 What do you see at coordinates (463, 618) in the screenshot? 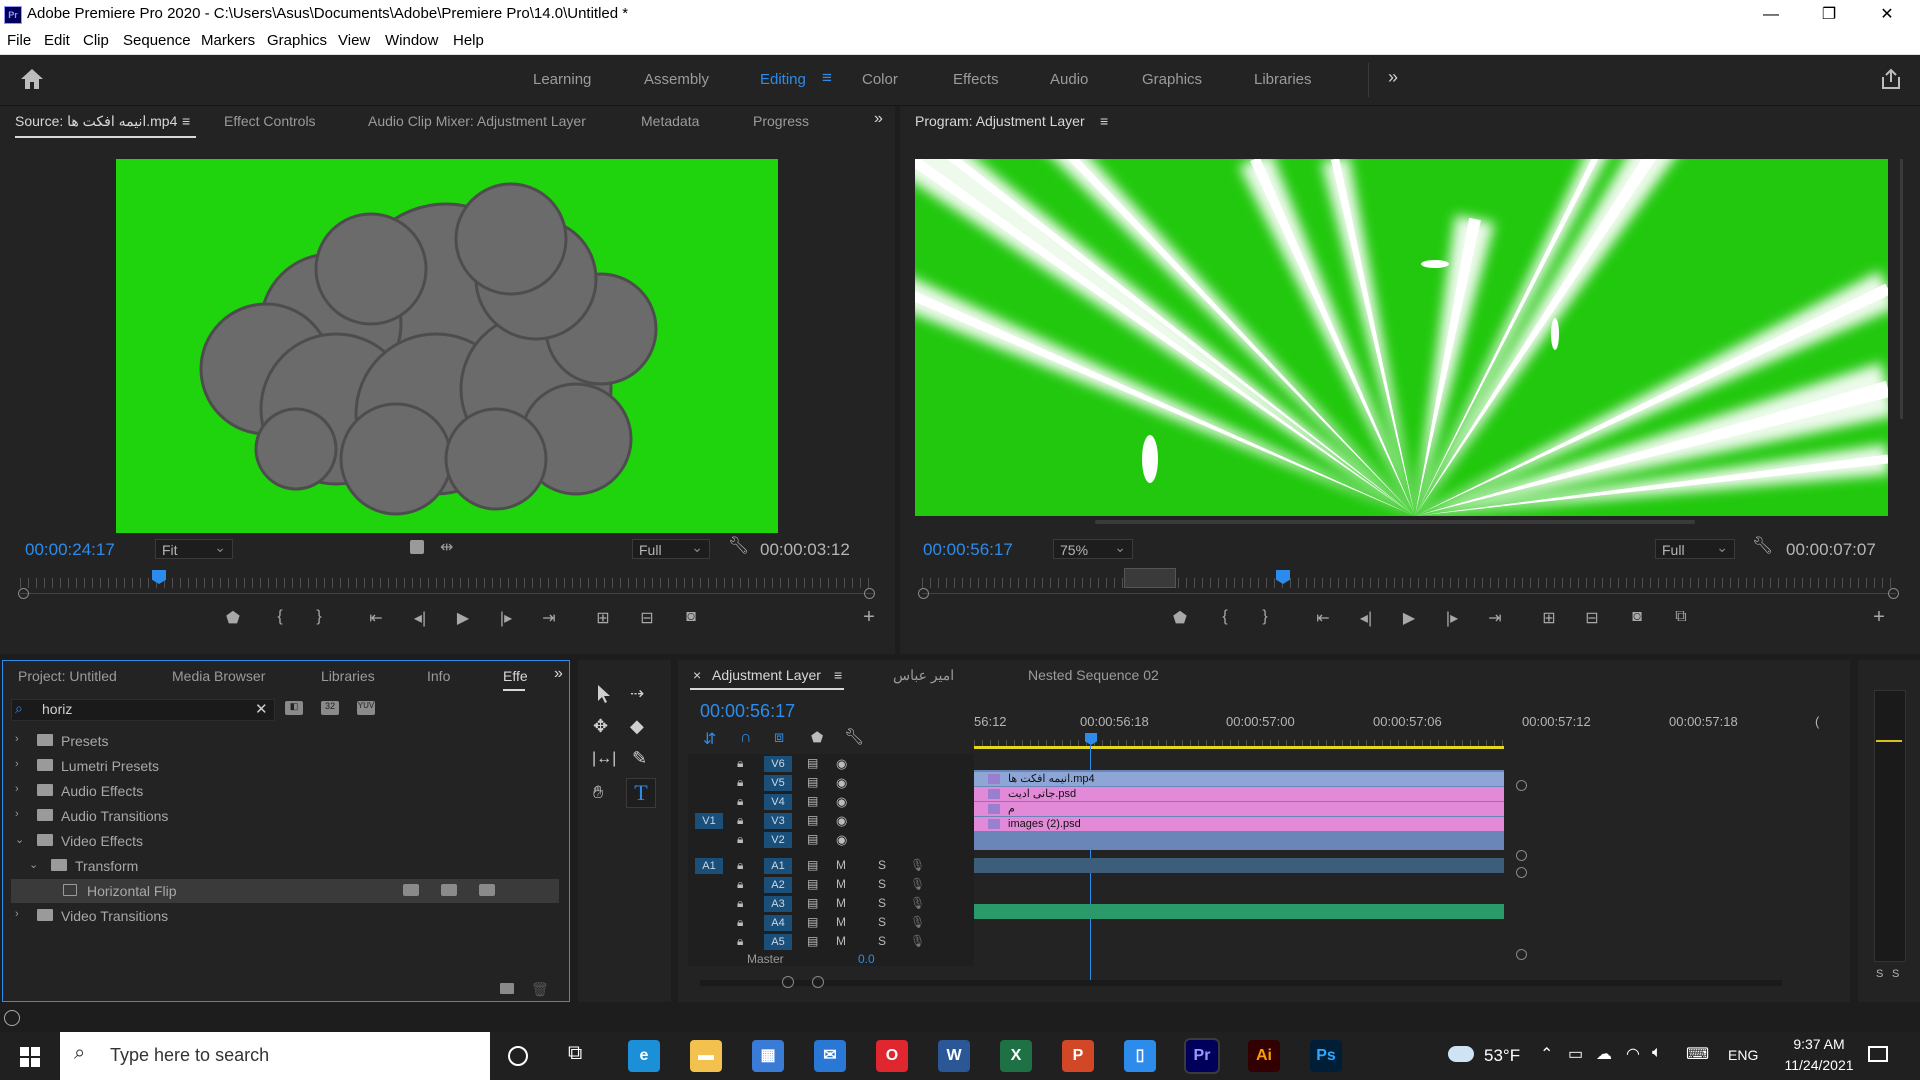
I see `play-icon: ▶` at bounding box center [463, 618].